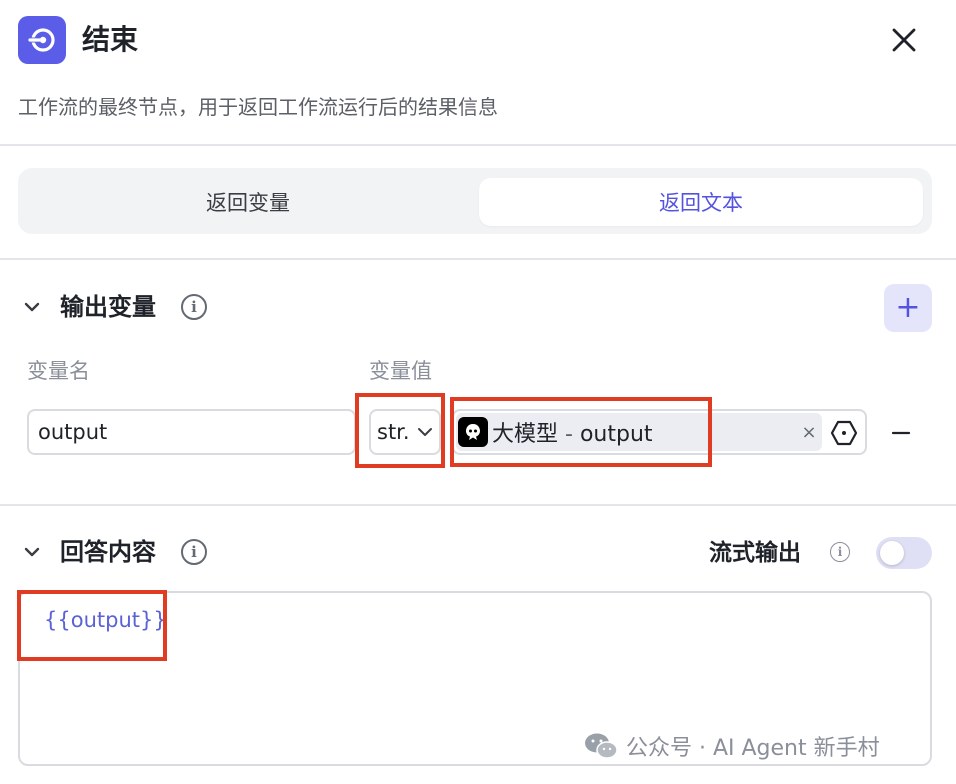  What do you see at coordinates (844, 433) in the screenshot?
I see `variable-picker-icon` at bounding box center [844, 433].